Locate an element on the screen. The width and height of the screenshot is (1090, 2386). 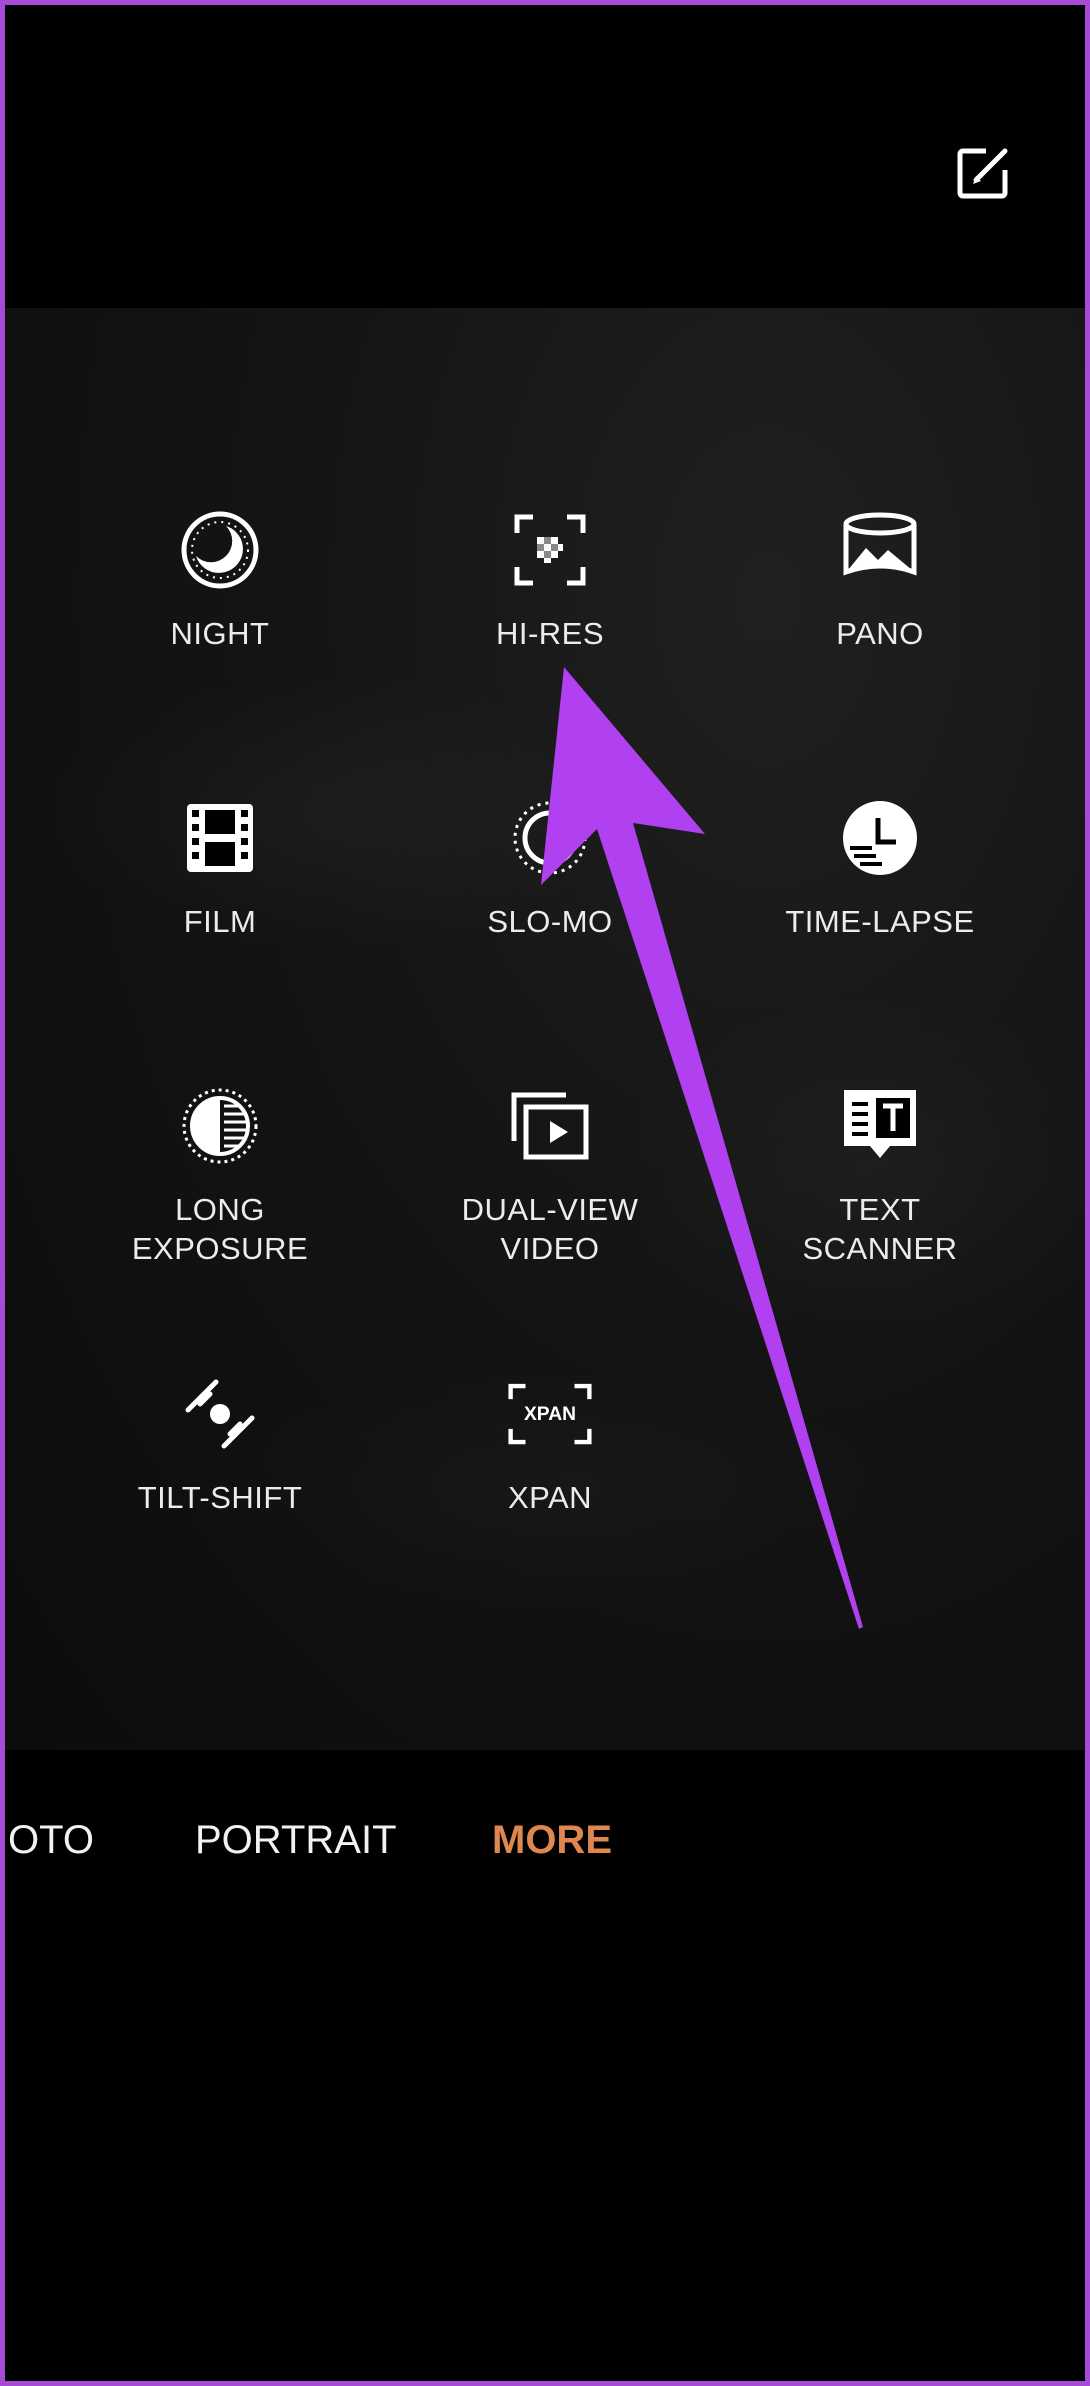
dual-view-video-icon is located at coordinates (550, 1126).